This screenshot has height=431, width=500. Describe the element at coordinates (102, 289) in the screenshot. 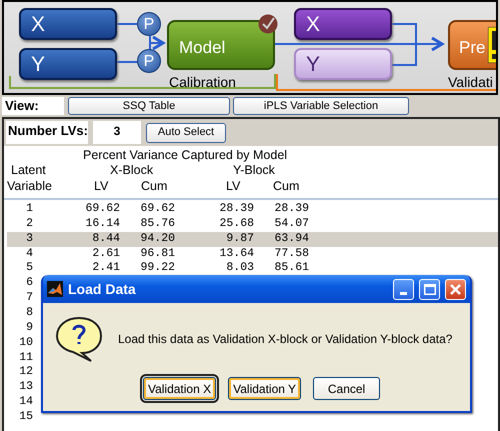

I see `dialog-title: Load Data` at that location.